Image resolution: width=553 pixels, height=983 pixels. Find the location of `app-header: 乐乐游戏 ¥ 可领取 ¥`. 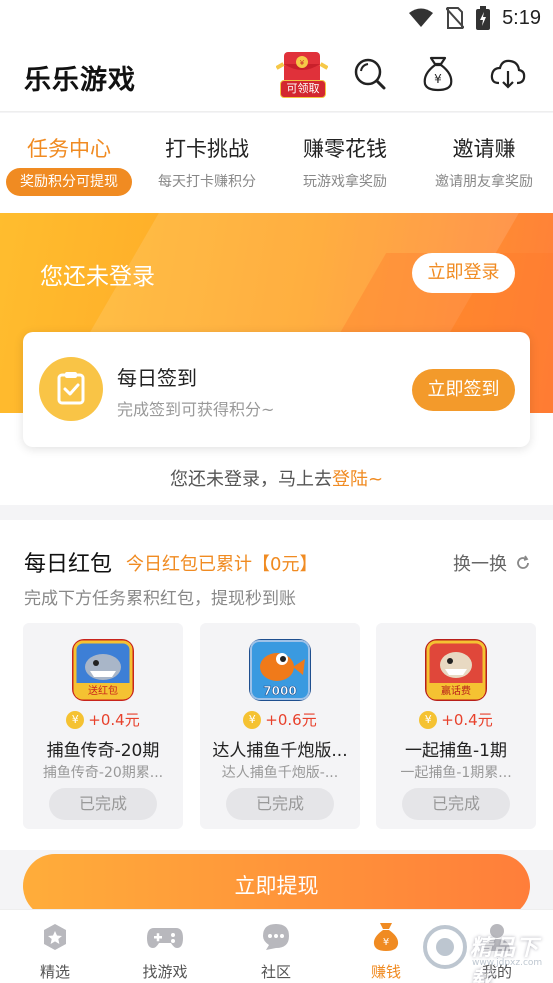

app-header: 乐乐游戏 ¥ 可领取 ¥ is located at coordinates (276, 75).